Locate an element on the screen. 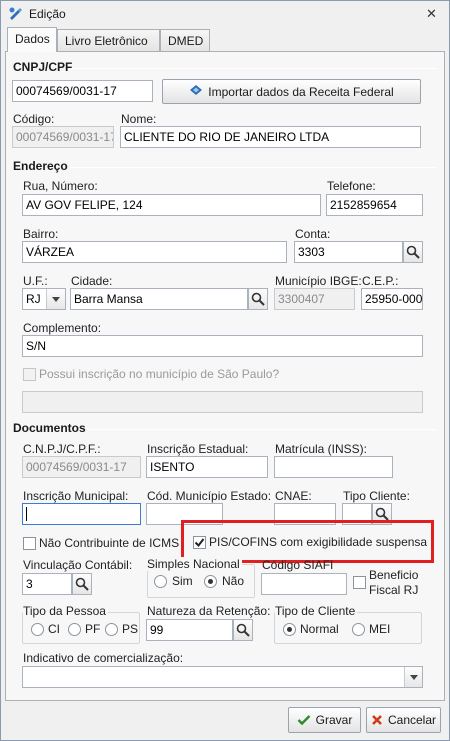 Image resolution: width=450 pixels, height=741 pixels. indicativo-dropdown-button is located at coordinates (413, 677).